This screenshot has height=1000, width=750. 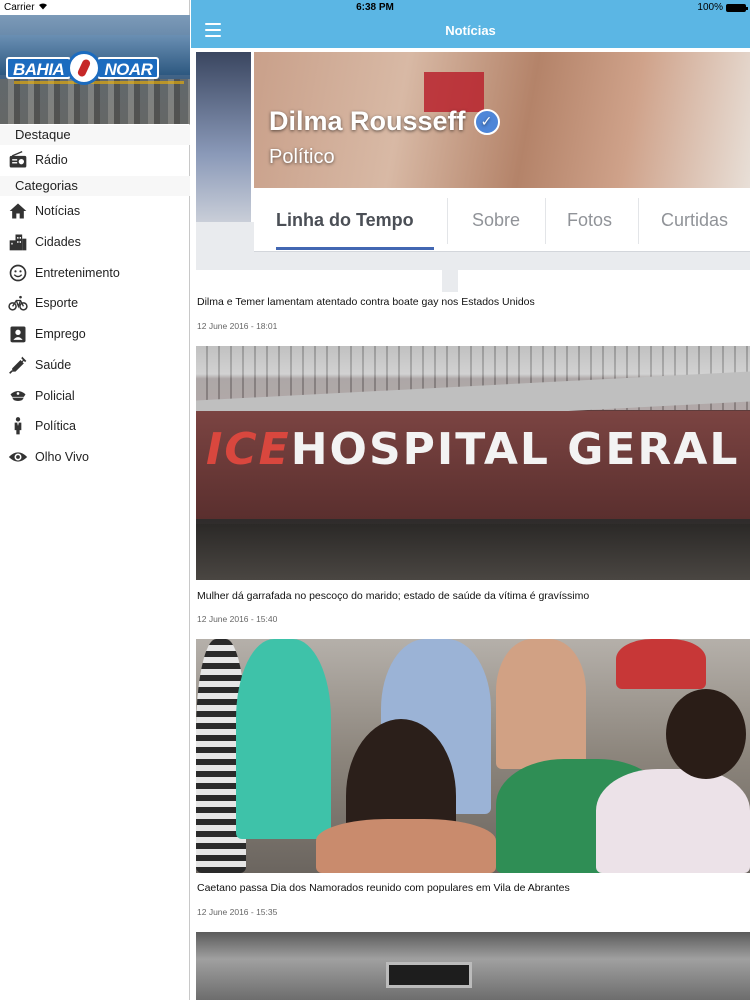 I want to click on battery-indicator: 100%, so click(x=722, y=7).